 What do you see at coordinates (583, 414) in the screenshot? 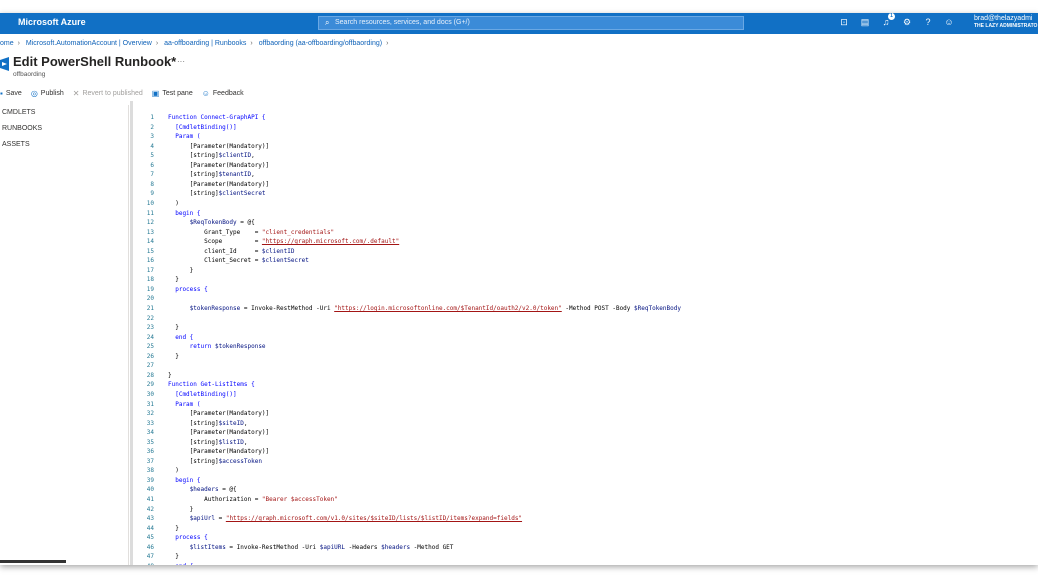
I see `code-line: 32 [Parameter(Mandatory)]` at bounding box center [583, 414].